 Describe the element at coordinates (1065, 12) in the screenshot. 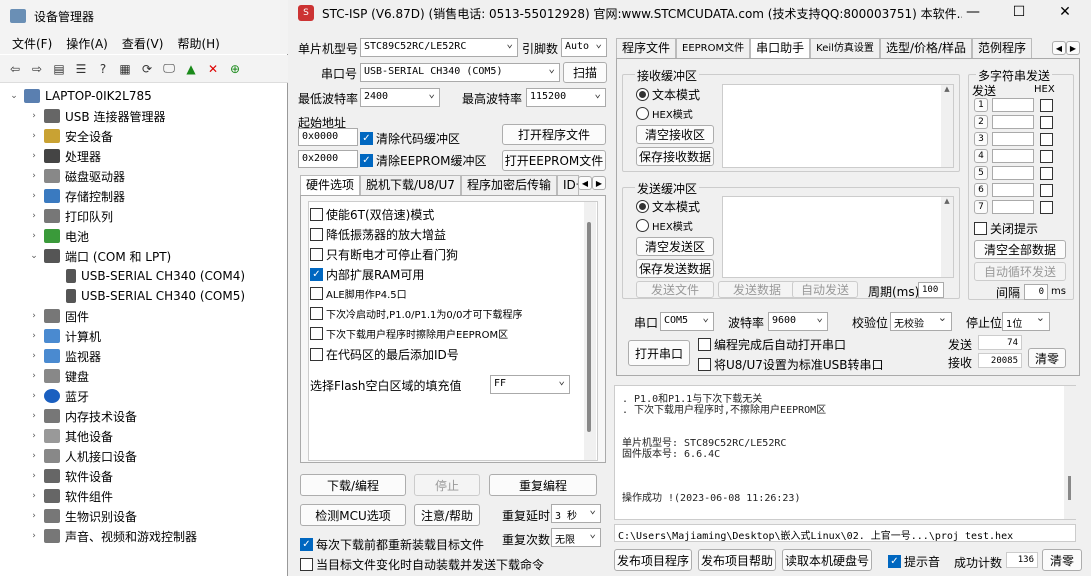

I see `close-icon: ✕` at that location.